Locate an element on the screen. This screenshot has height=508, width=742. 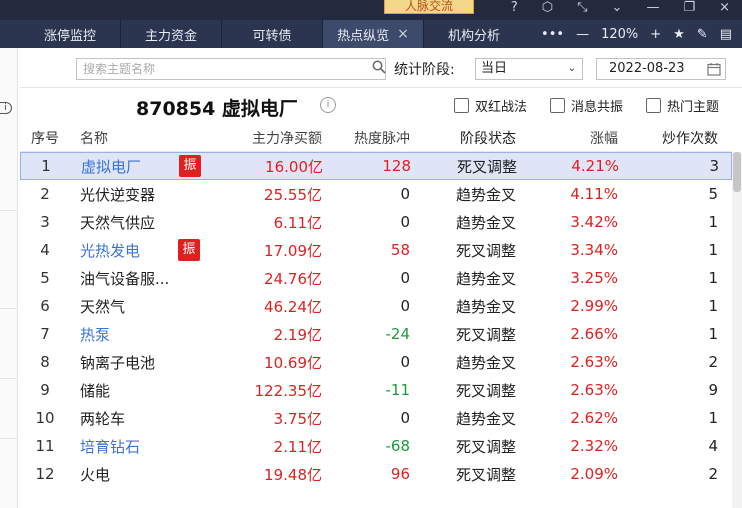
help-icon: ? is located at coordinates (514, 10).